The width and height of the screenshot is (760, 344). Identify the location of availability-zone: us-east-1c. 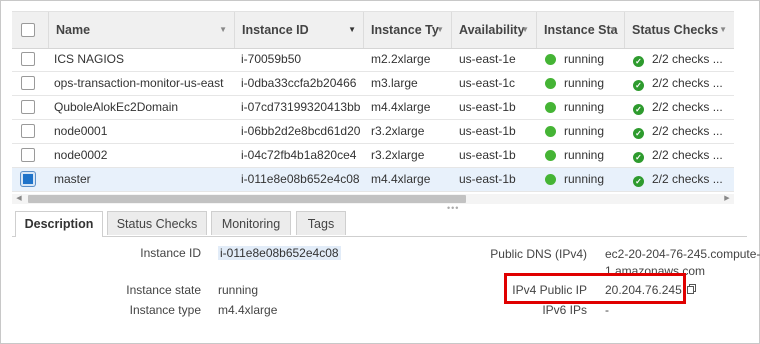
(487, 83).